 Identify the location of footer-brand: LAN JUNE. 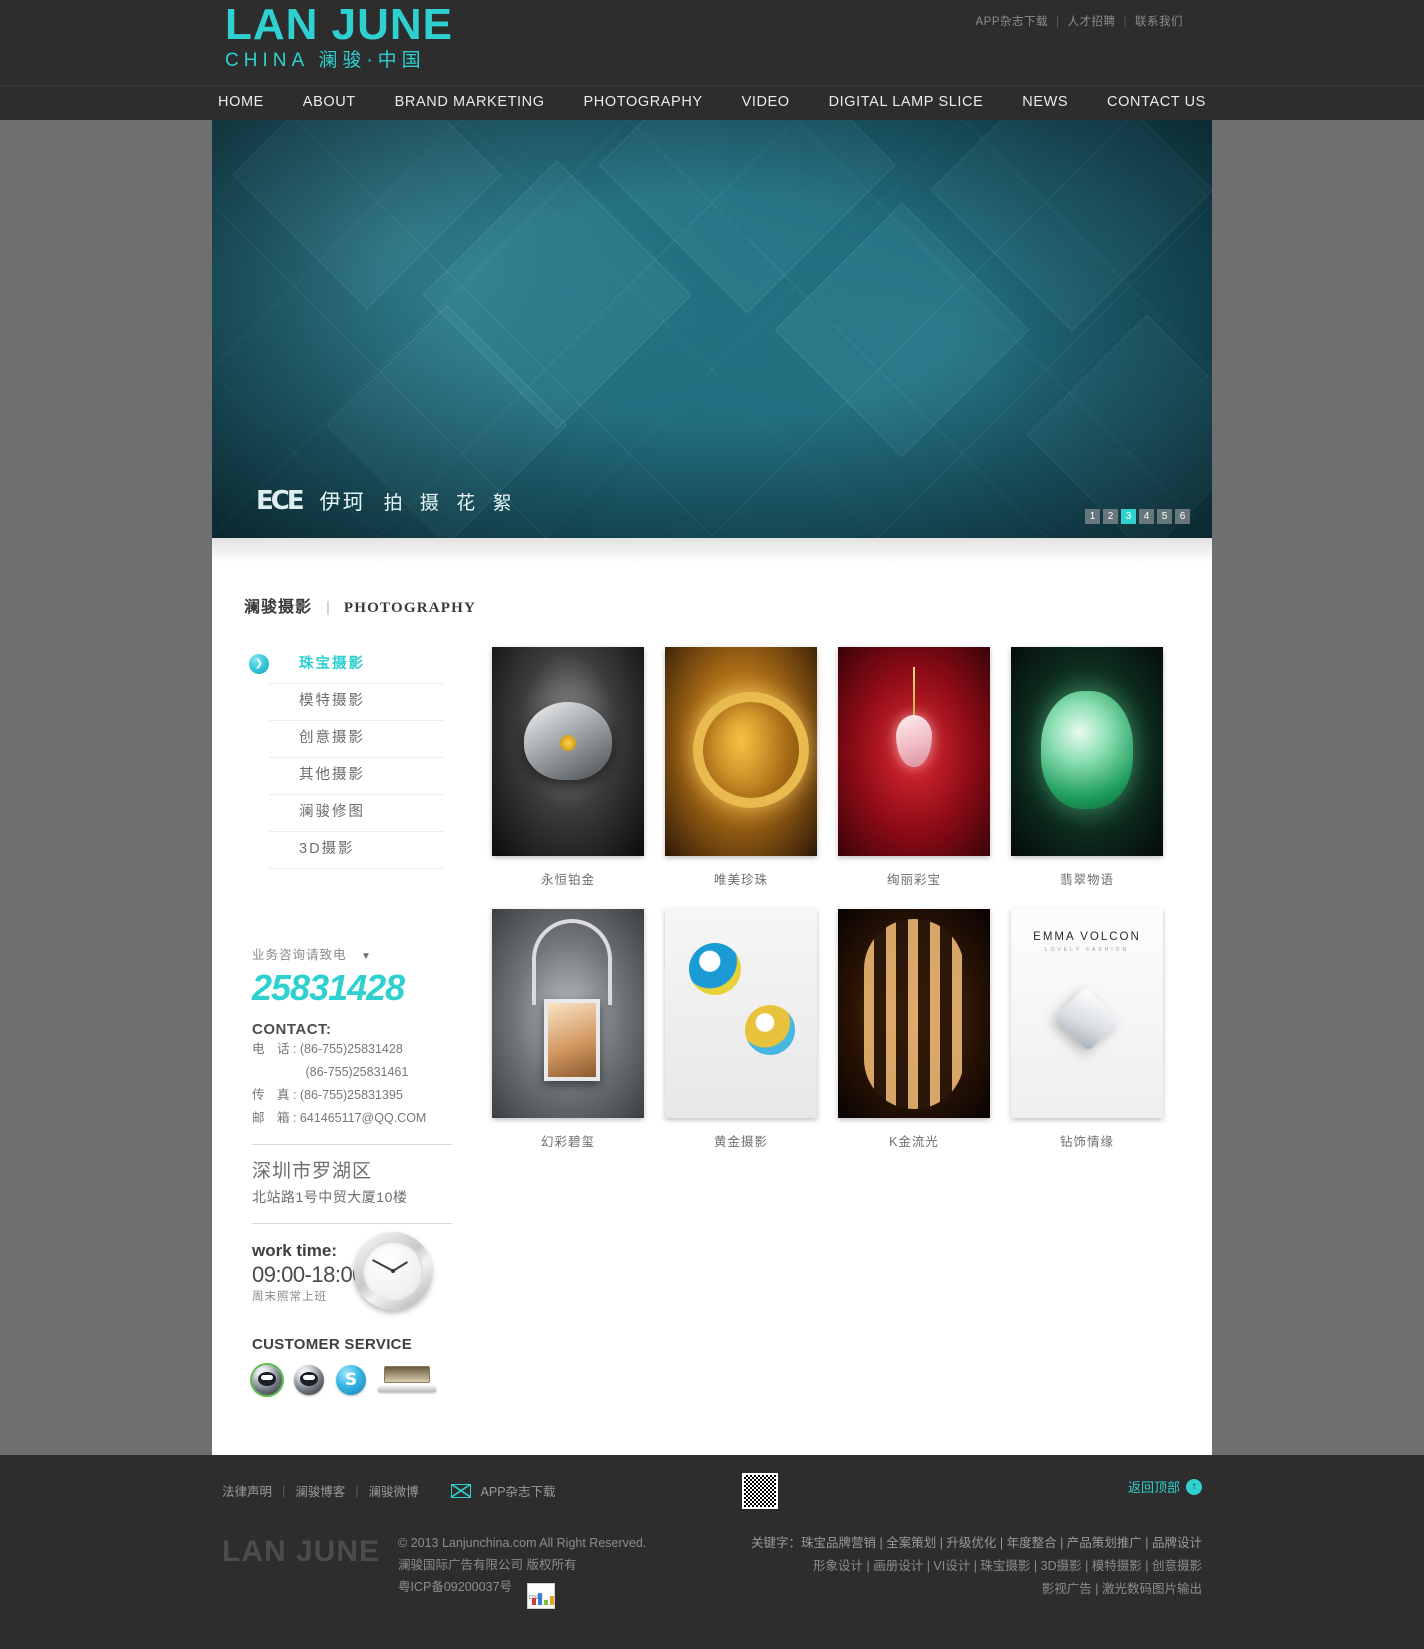
(301, 1551).